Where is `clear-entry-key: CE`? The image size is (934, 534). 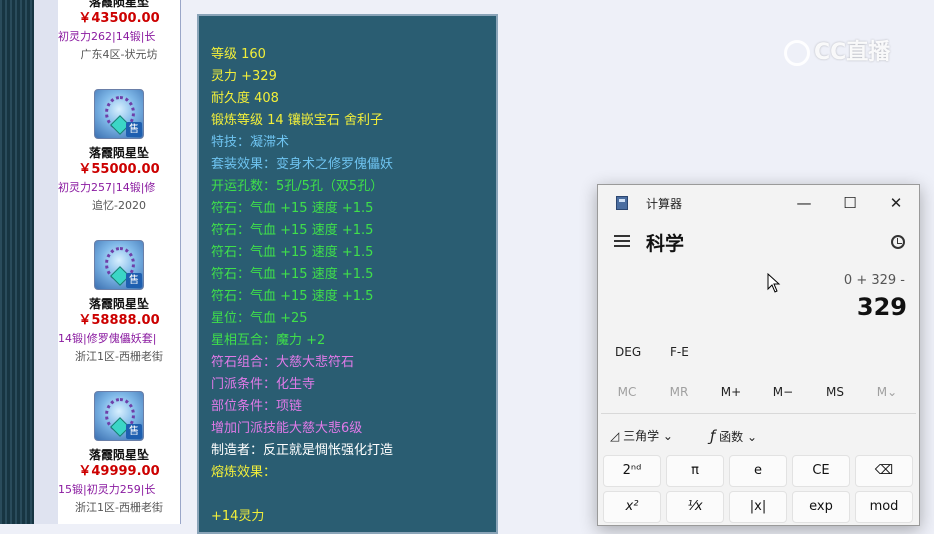 clear-entry-key: CE is located at coordinates (821, 471).